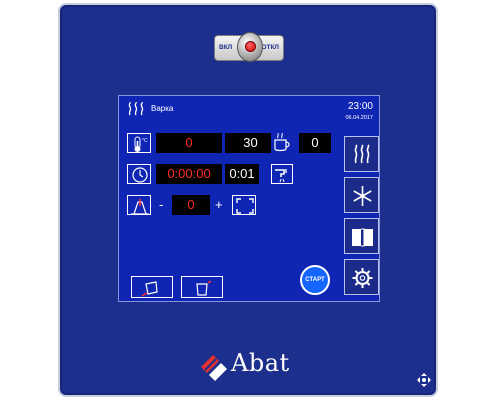 This screenshot has height=400, width=500. I want to click on cup-icon, so click(282, 142).